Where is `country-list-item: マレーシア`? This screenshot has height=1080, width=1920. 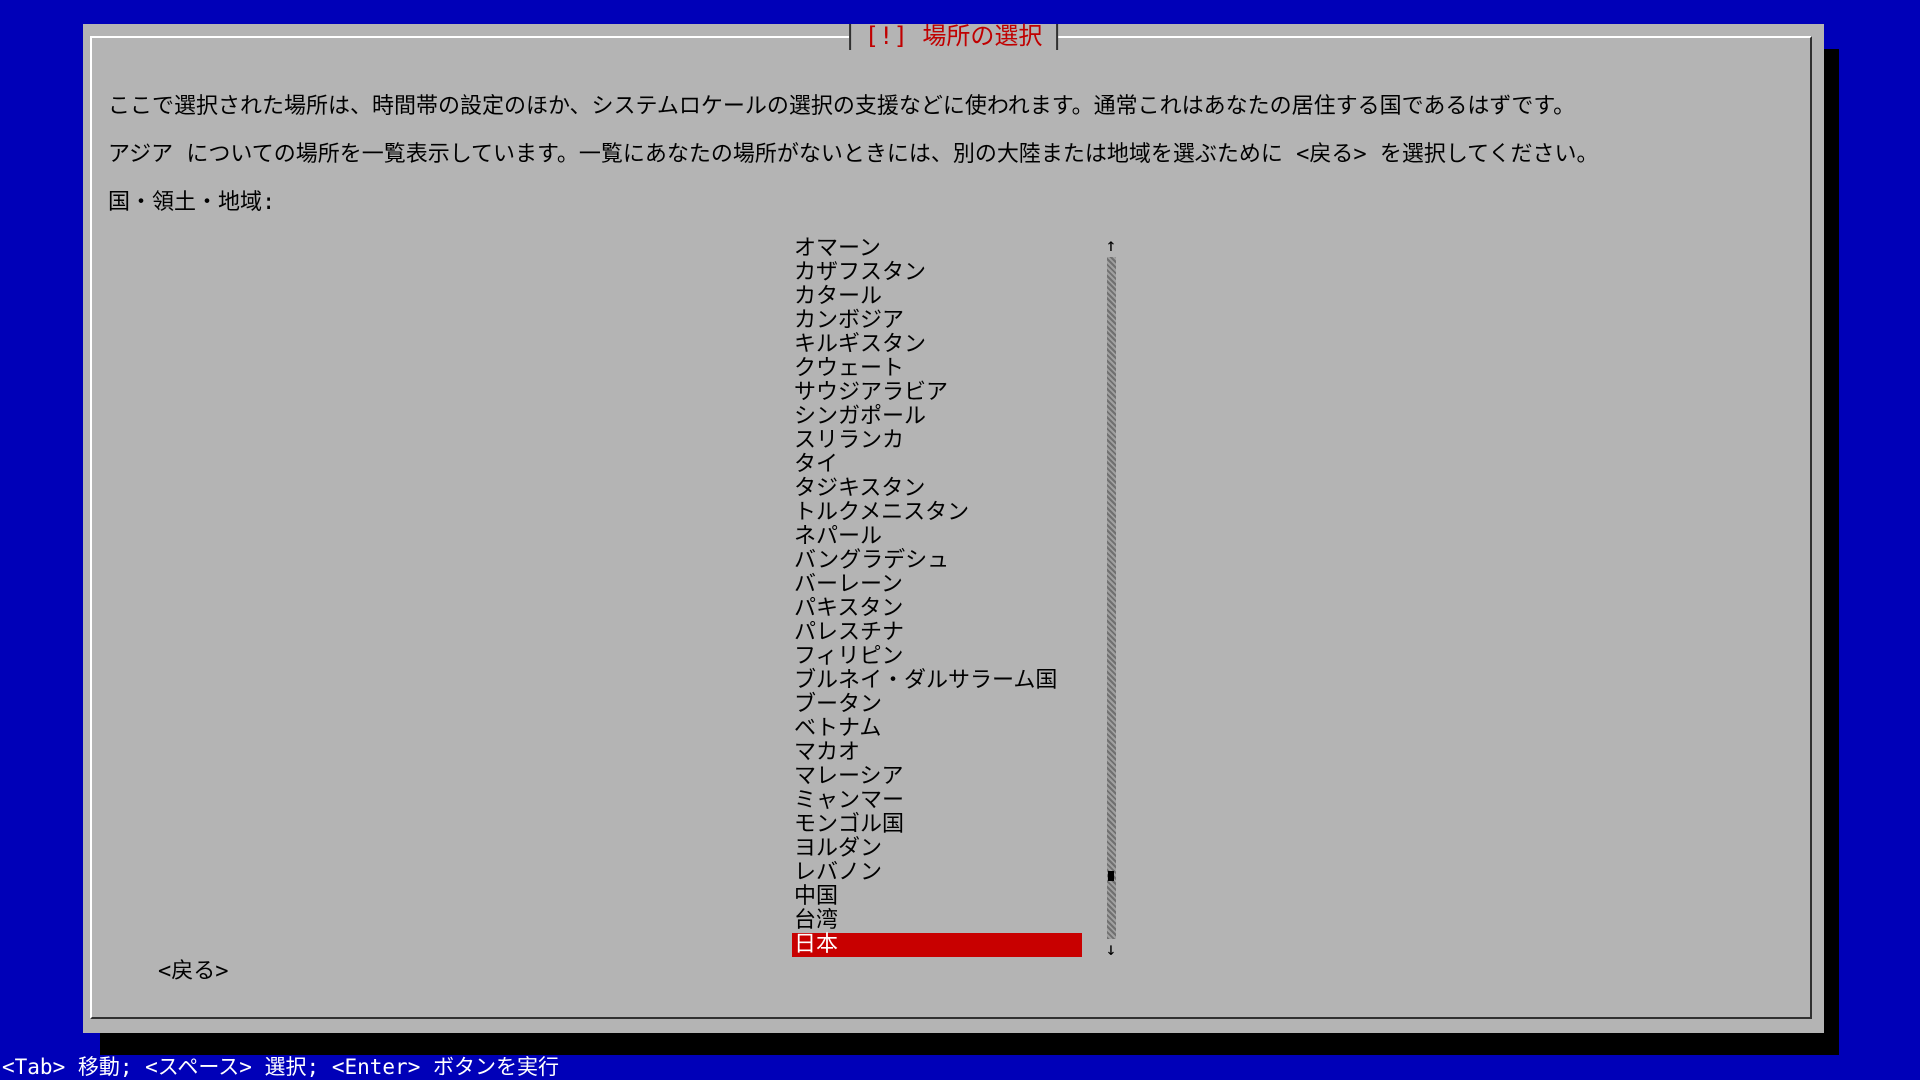 country-list-item: マレーシア is located at coordinates (937, 777).